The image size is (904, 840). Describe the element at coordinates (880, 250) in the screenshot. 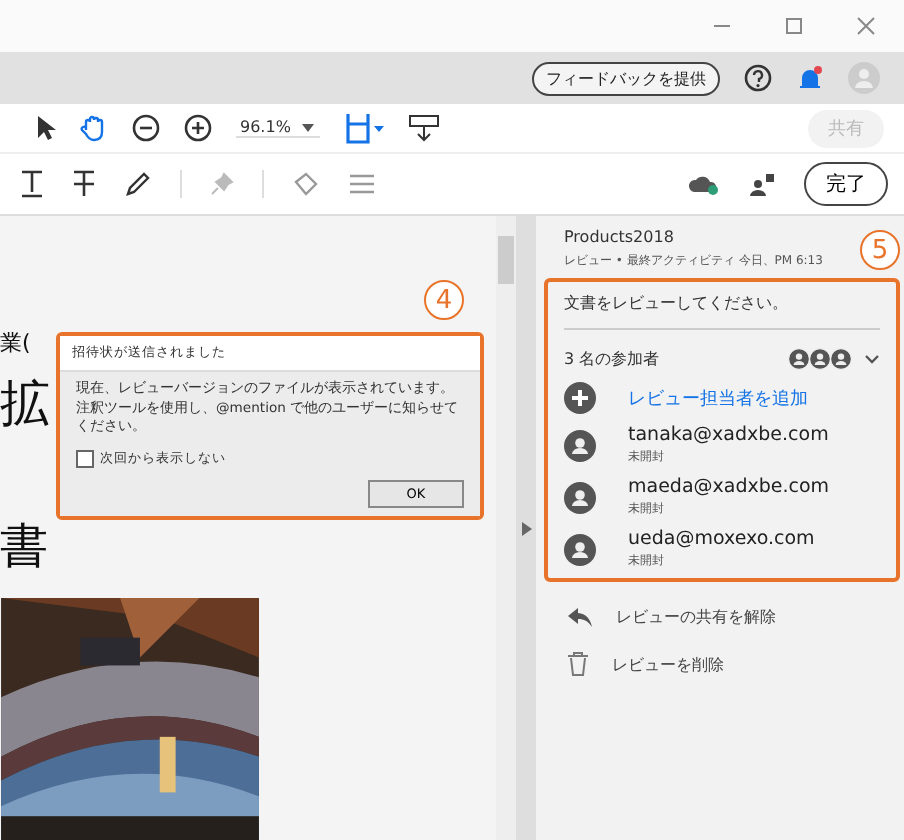

I see `callout-number: 5` at that location.